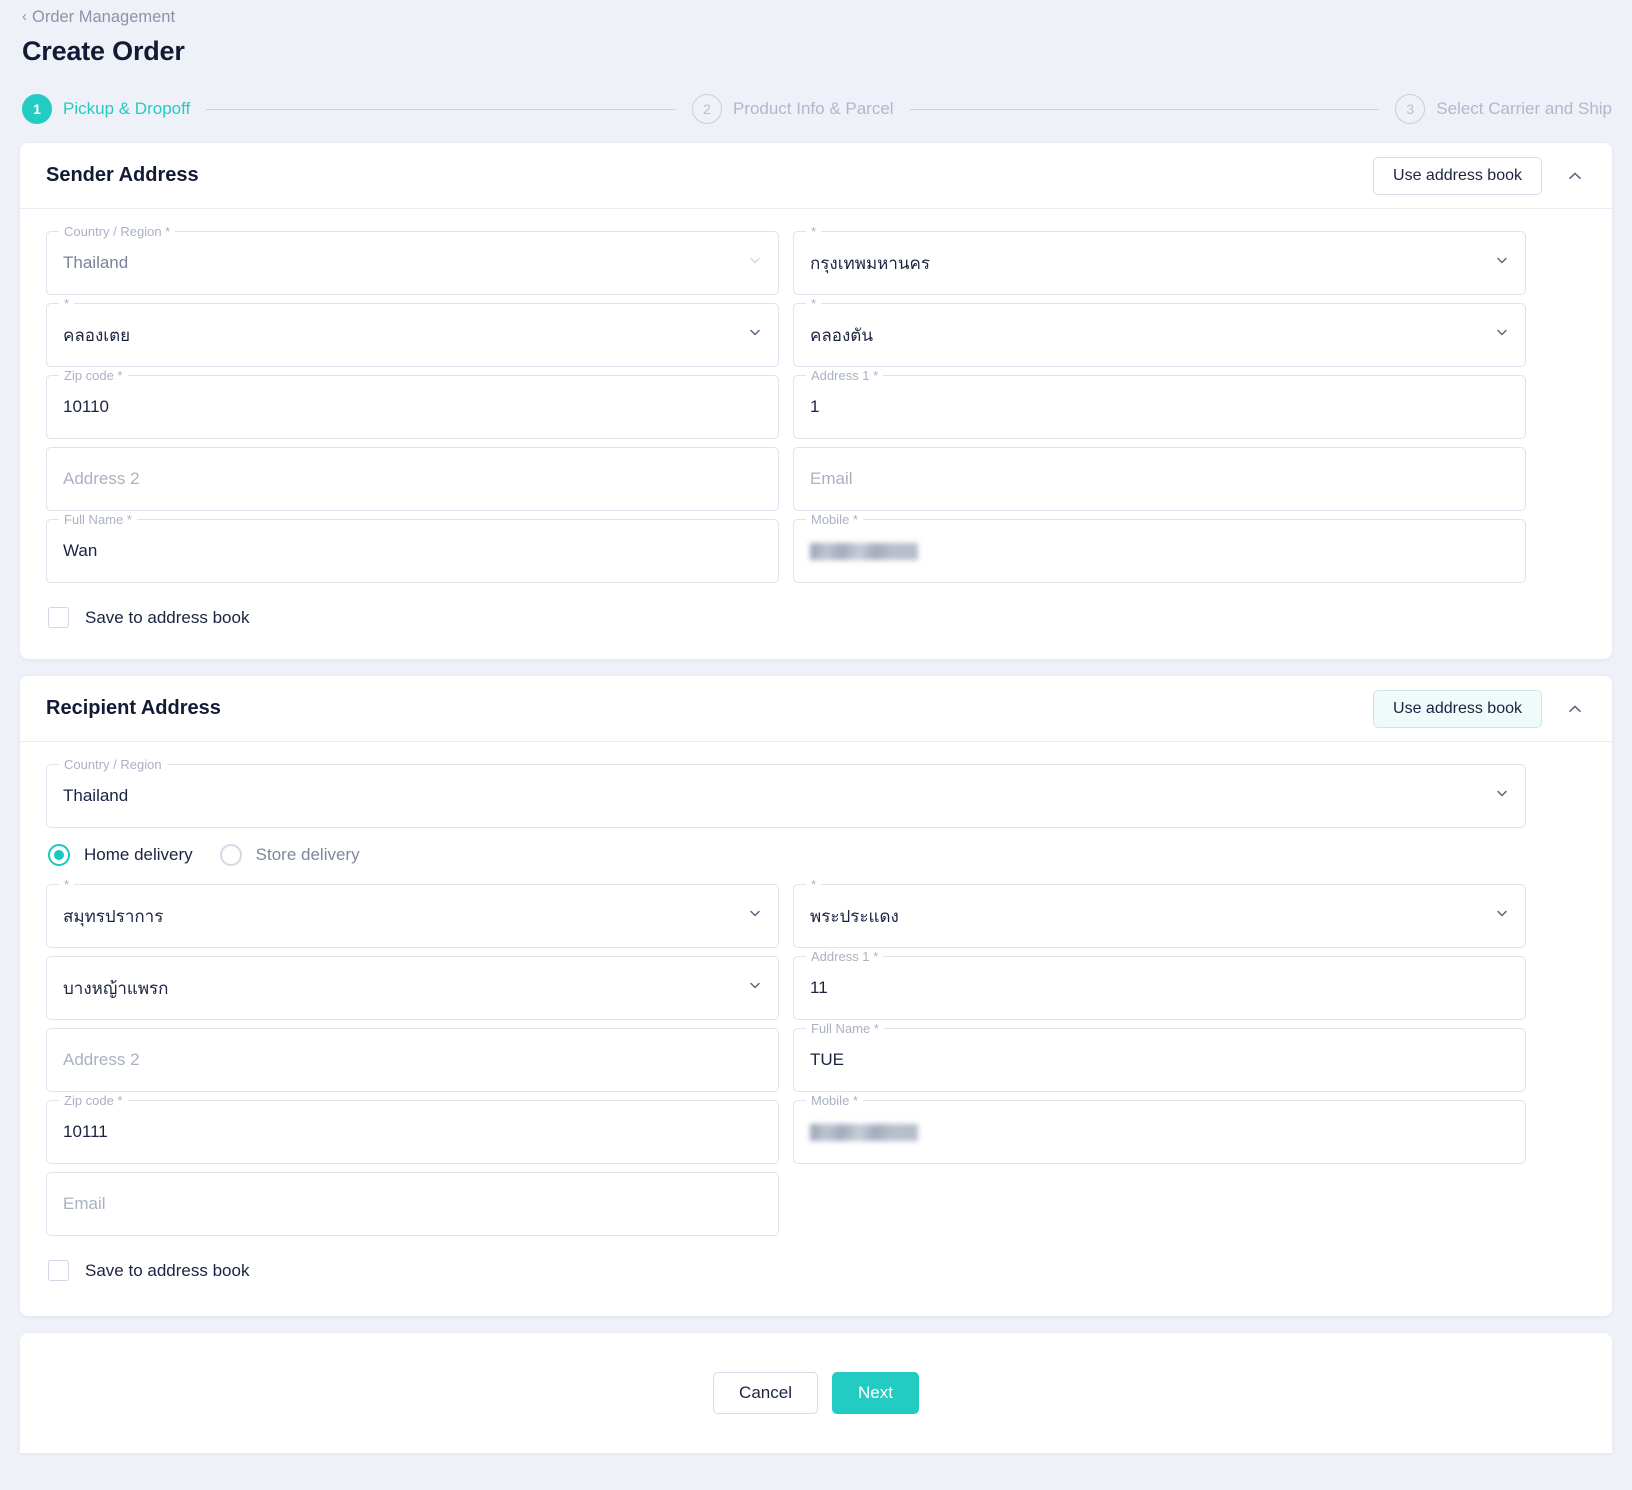 The height and width of the screenshot is (1490, 1632). I want to click on page-title: Create Order, so click(103, 51).